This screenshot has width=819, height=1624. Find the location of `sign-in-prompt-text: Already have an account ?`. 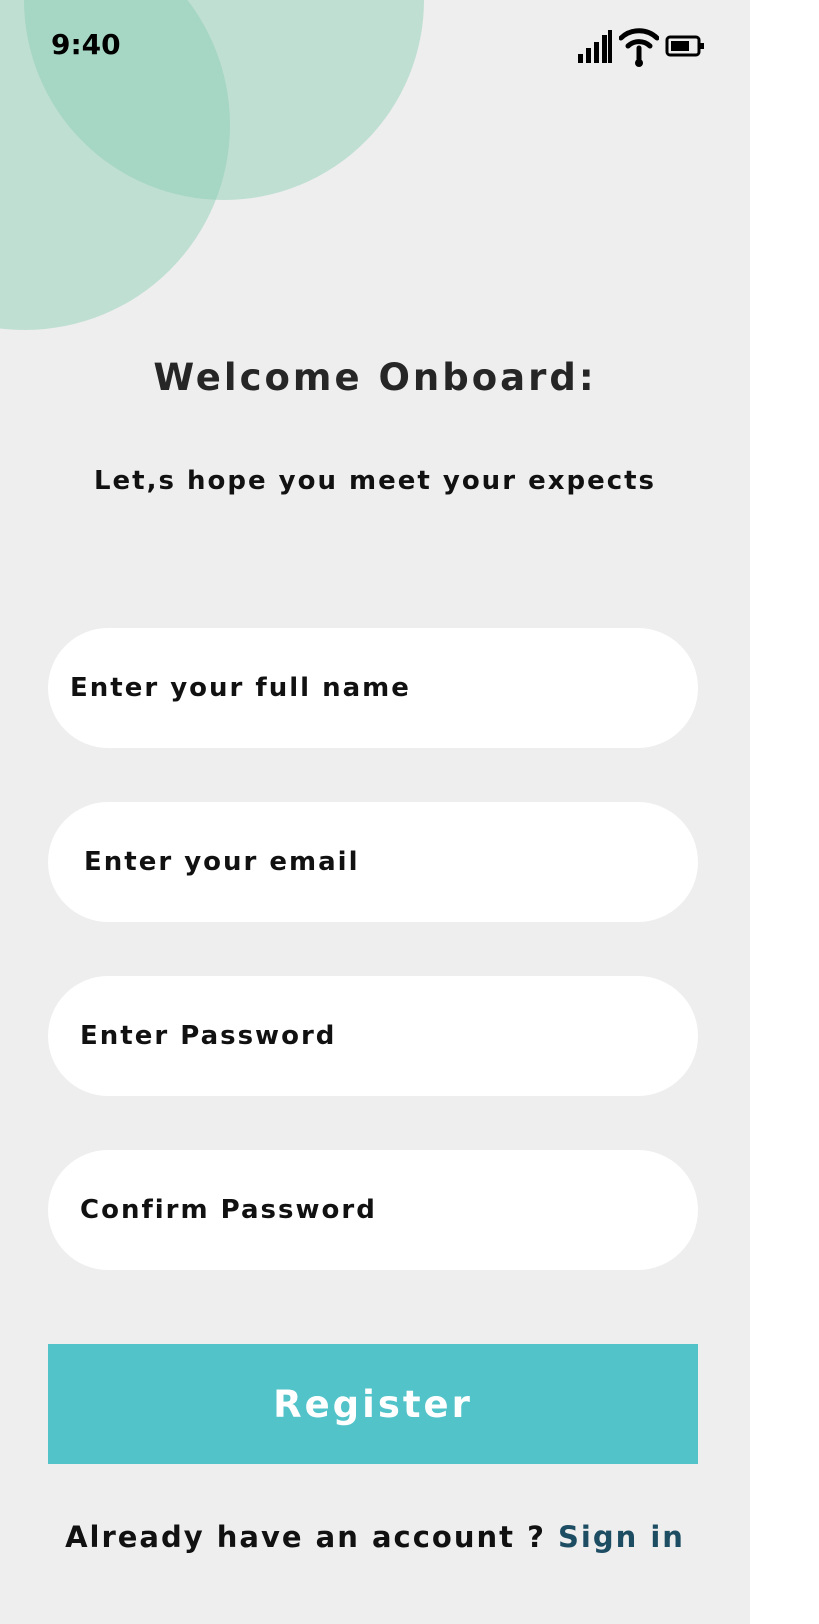

sign-in-prompt-text: Already have an account ? is located at coordinates (311, 1537).